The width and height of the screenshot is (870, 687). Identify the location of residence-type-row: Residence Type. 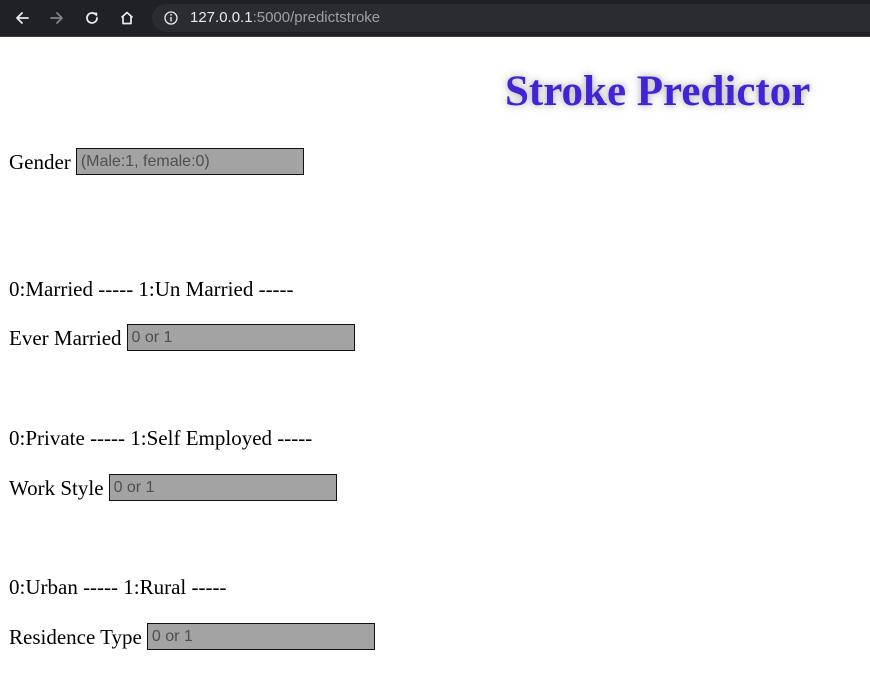
(192, 636).